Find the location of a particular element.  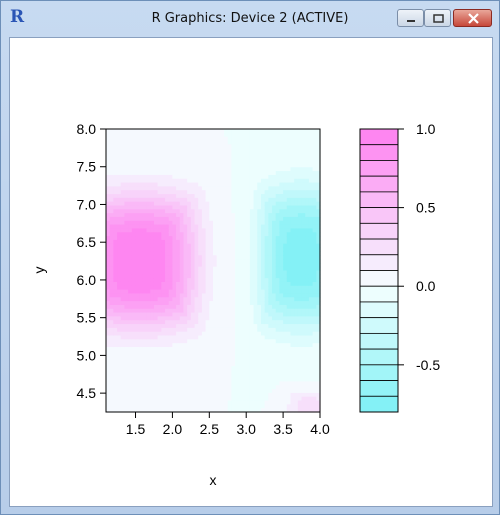

minimize-button is located at coordinates (410, 18).